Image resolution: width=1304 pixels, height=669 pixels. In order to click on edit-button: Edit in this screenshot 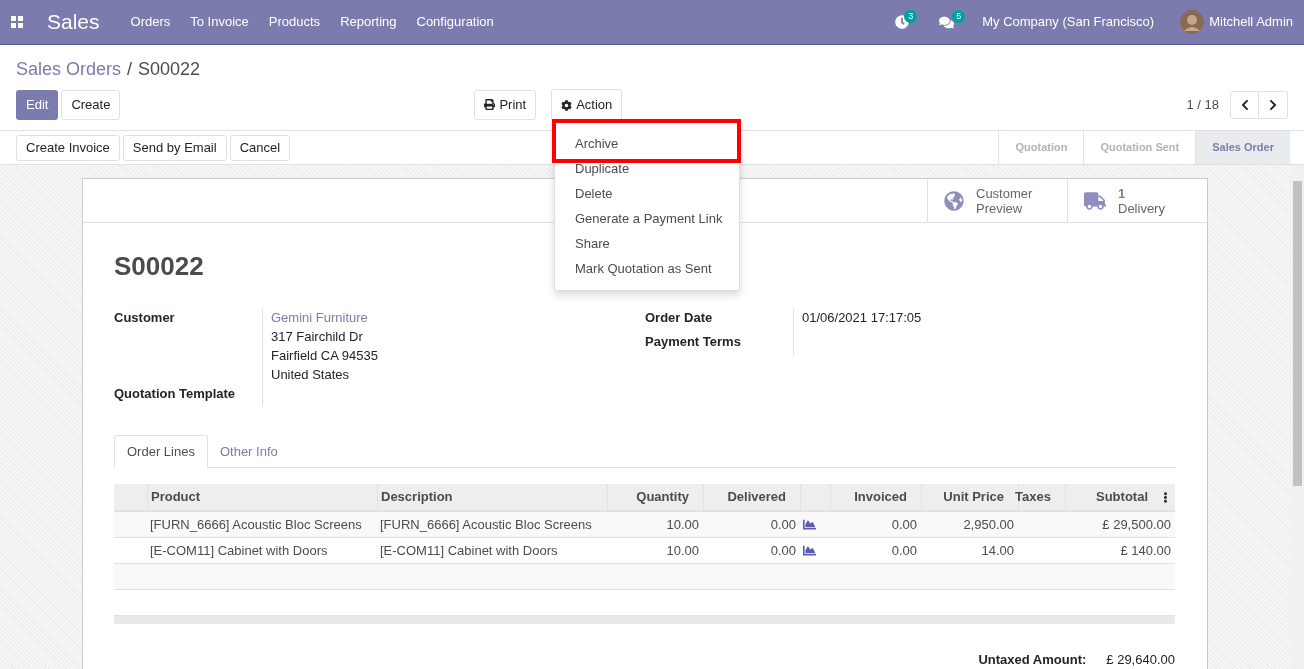, I will do `click(37, 104)`.